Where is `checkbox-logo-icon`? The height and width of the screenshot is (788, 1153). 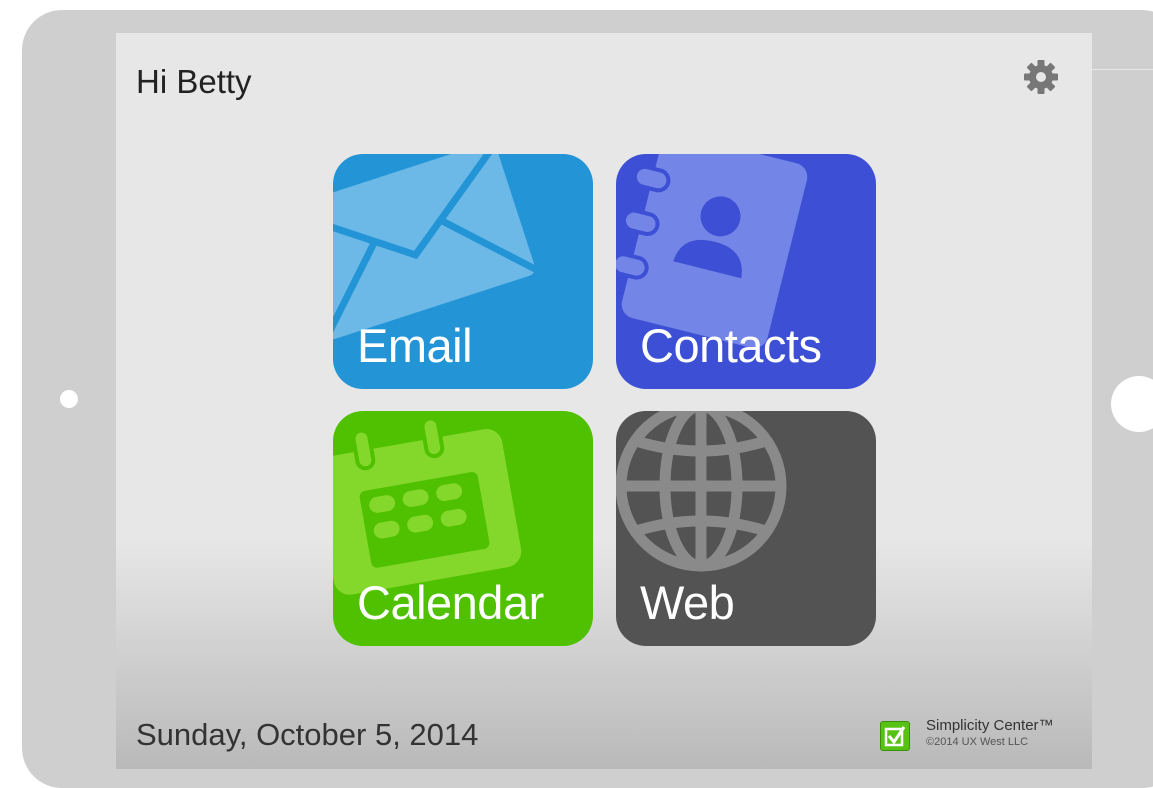
checkbox-logo-icon is located at coordinates (895, 736).